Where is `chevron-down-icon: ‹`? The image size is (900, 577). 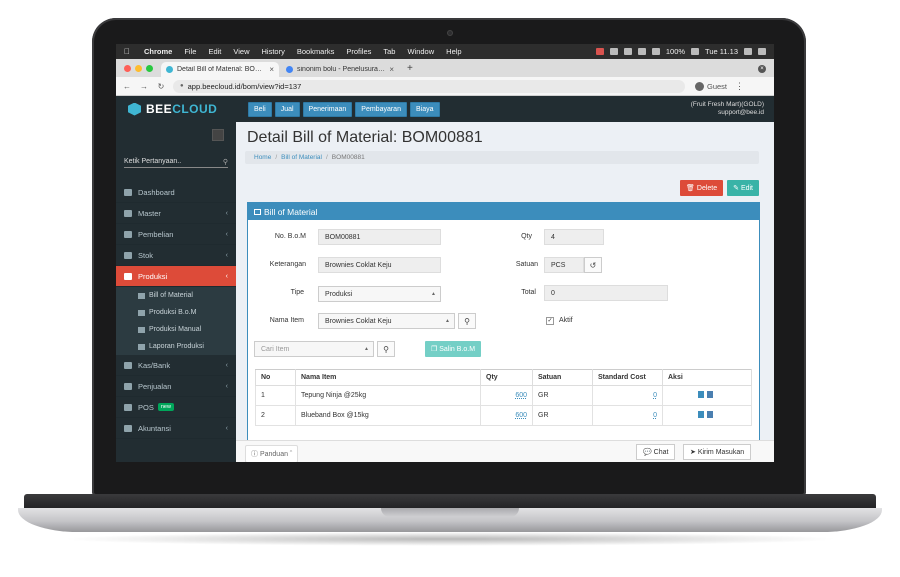
chevron-down-icon: ‹ is located at coordinates (226, 276).